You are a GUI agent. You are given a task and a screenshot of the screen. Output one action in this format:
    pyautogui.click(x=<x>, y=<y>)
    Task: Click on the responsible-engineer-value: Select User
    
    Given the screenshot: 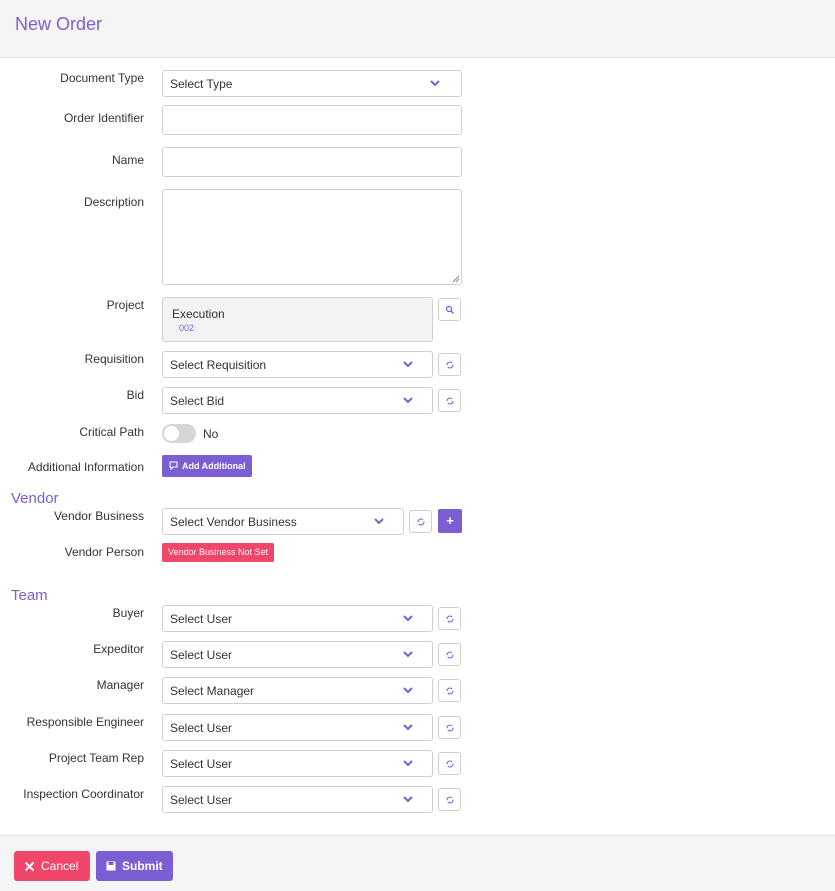 What is the action you would take?
    pyautogui.click(x=201, y=728)
    